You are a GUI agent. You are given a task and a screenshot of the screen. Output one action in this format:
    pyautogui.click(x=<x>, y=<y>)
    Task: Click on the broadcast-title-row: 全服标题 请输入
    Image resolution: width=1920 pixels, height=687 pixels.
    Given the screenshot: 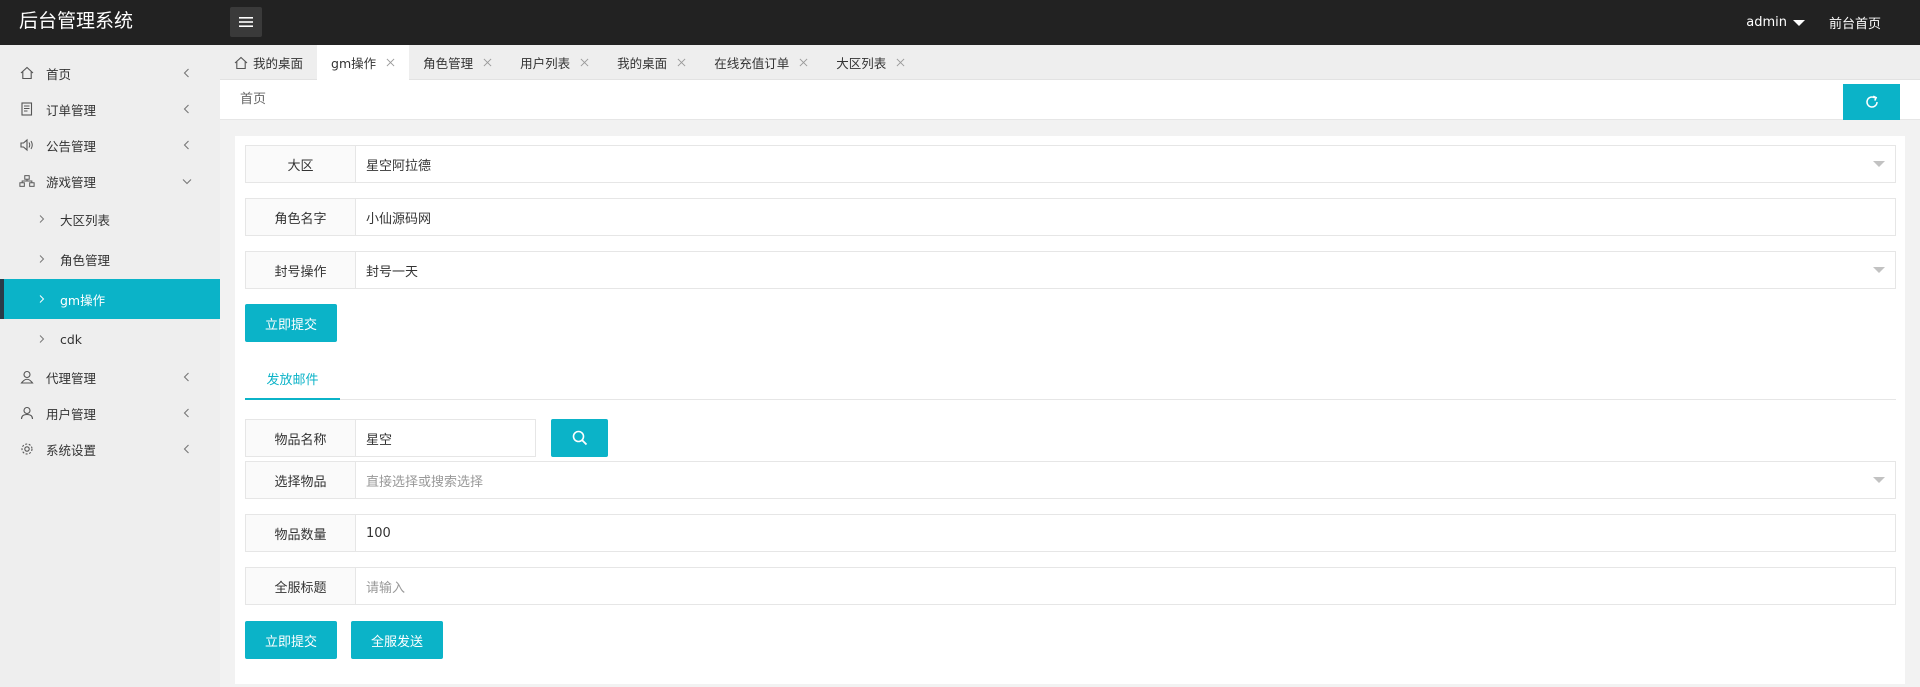 What is the action you would take?
    pyautogui.click(x=1070, y=586)
    